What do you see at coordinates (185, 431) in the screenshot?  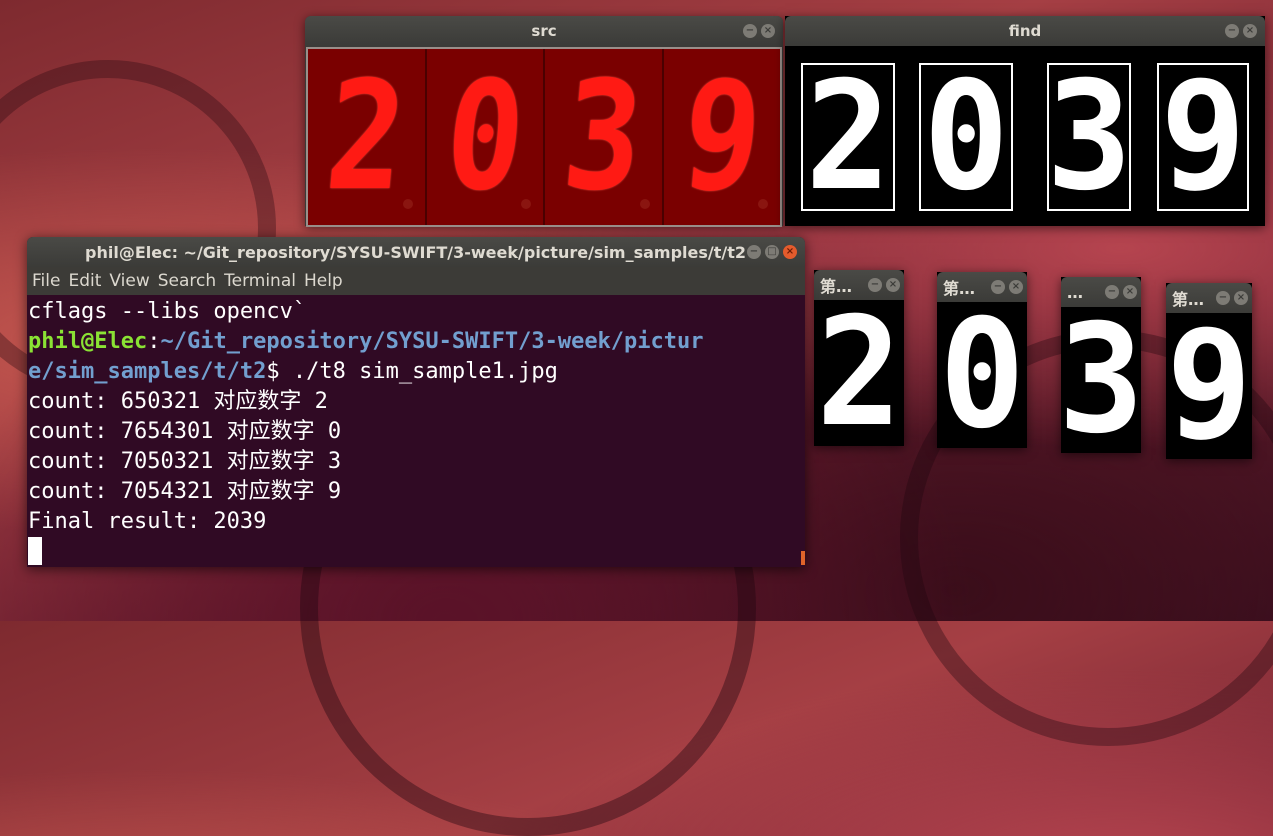 I see `terminal-line: count: 7654301 对应数字 0` at bounding box center [185, 431].